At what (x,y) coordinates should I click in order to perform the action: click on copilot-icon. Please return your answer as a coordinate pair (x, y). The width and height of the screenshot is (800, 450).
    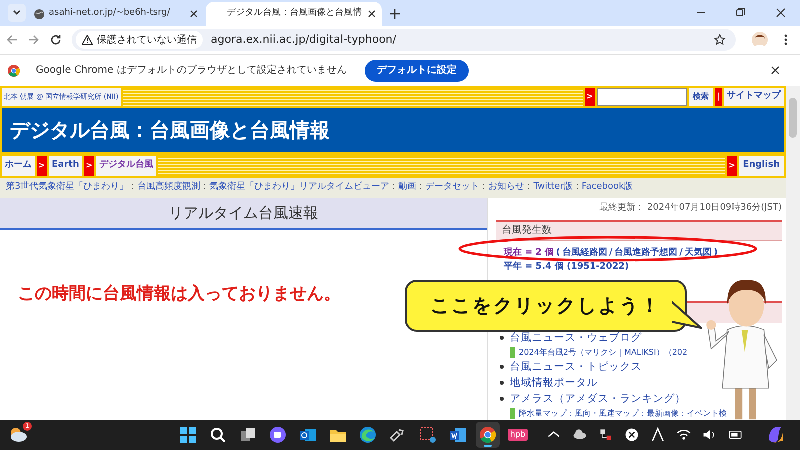
    Looking at the image, I should click on (776, 435).